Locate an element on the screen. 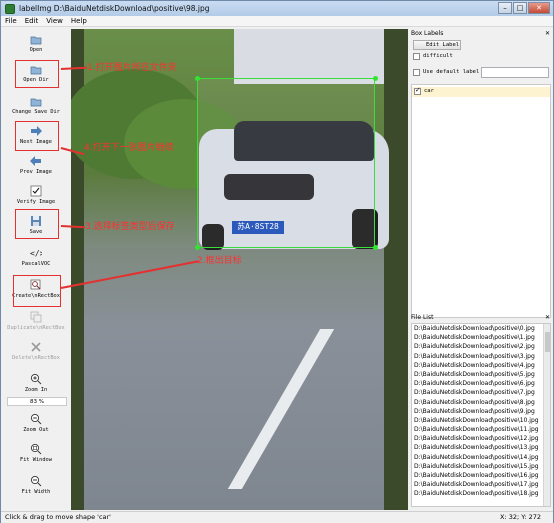 This screenshot has width=554, height=523. fit-window-icon is located at coordinates (36, 449).